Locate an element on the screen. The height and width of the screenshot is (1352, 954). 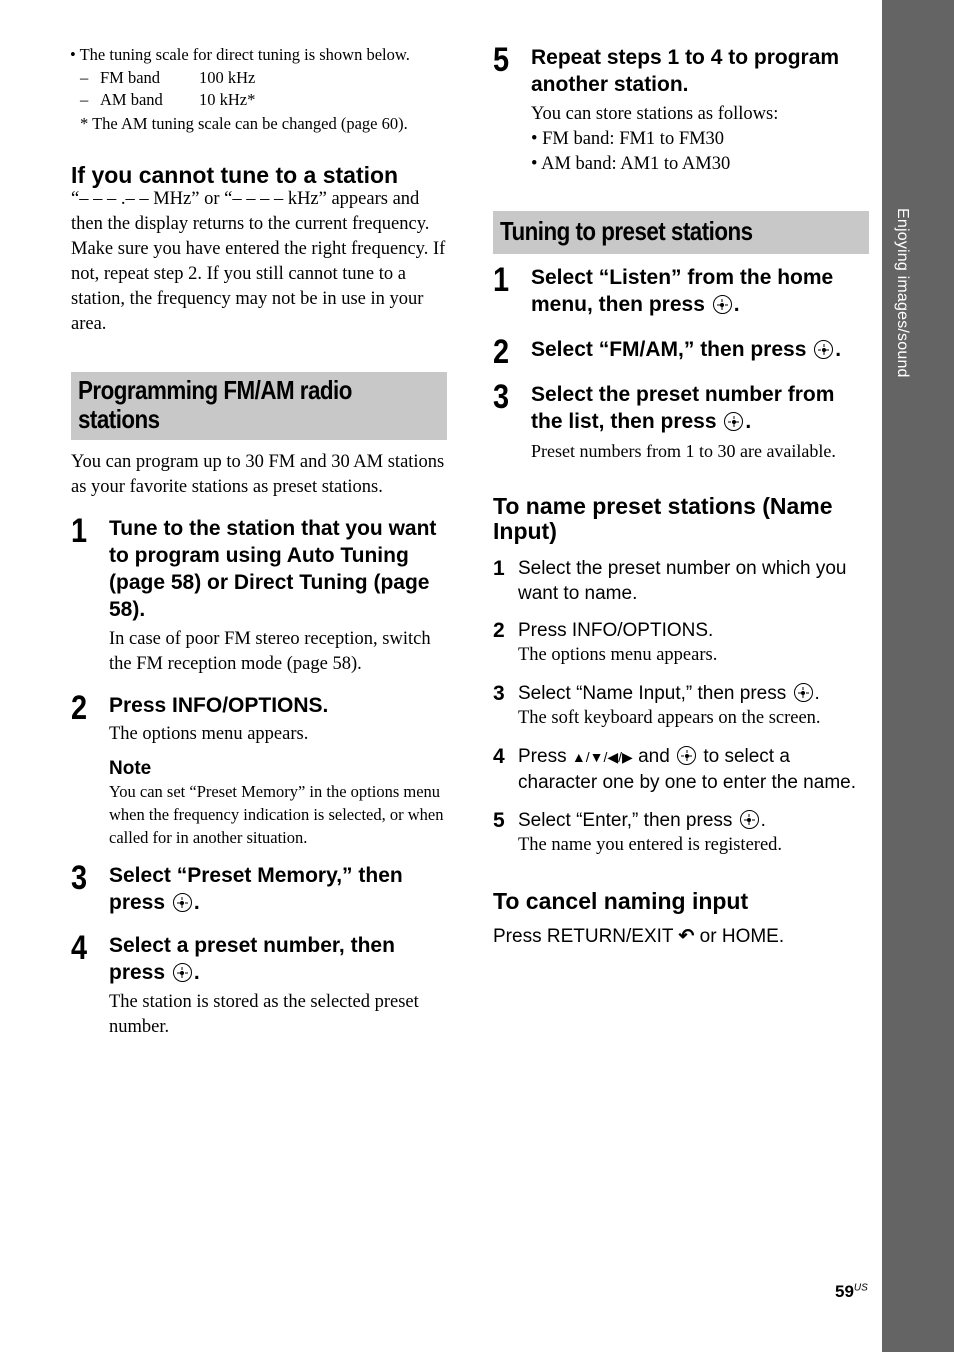
page-number: 59US is located at coordinates (851, 1291).